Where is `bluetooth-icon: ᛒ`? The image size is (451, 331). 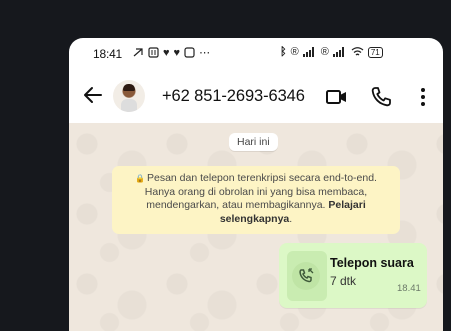
bluetooth-icon: ᛒ is located at coordinates (283, 52).